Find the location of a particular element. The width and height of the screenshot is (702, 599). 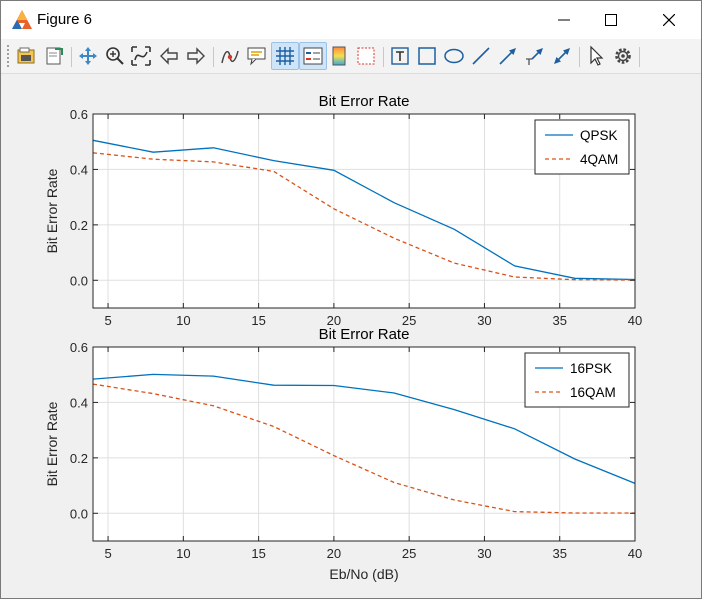

zoom-in-icon is located at coordinates (115, 56).